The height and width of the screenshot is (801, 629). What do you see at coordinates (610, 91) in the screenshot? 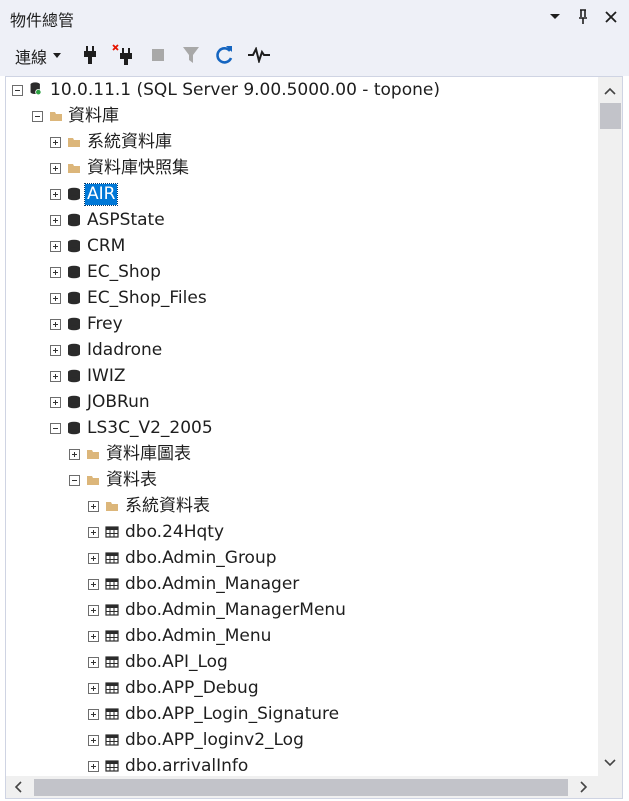
I see `scroll-up-arrow-icon` at bounding box center [610, 91].